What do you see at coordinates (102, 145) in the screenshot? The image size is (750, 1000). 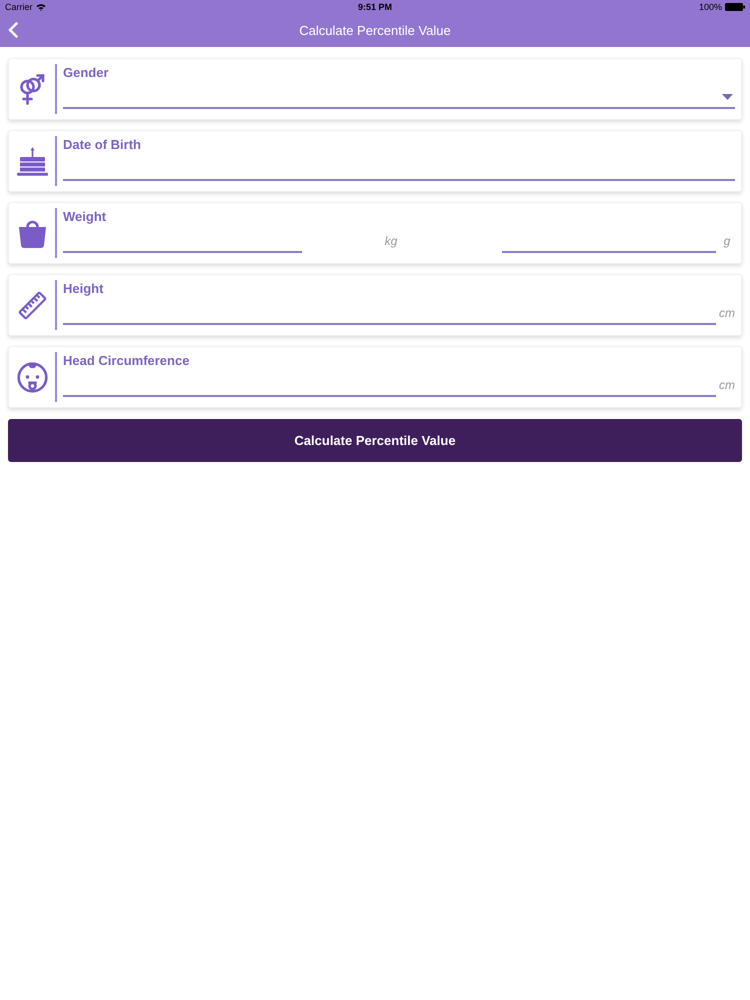 I see `field-label: Date of Birth` at bounding box center [102, 145].